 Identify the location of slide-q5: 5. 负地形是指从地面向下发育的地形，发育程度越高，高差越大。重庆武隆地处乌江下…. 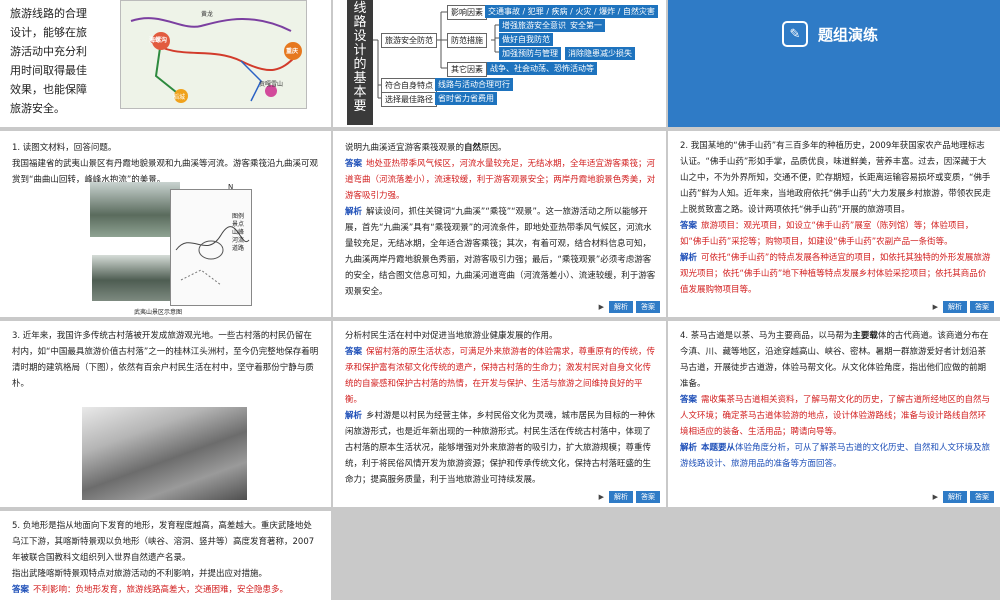
(165, 555).